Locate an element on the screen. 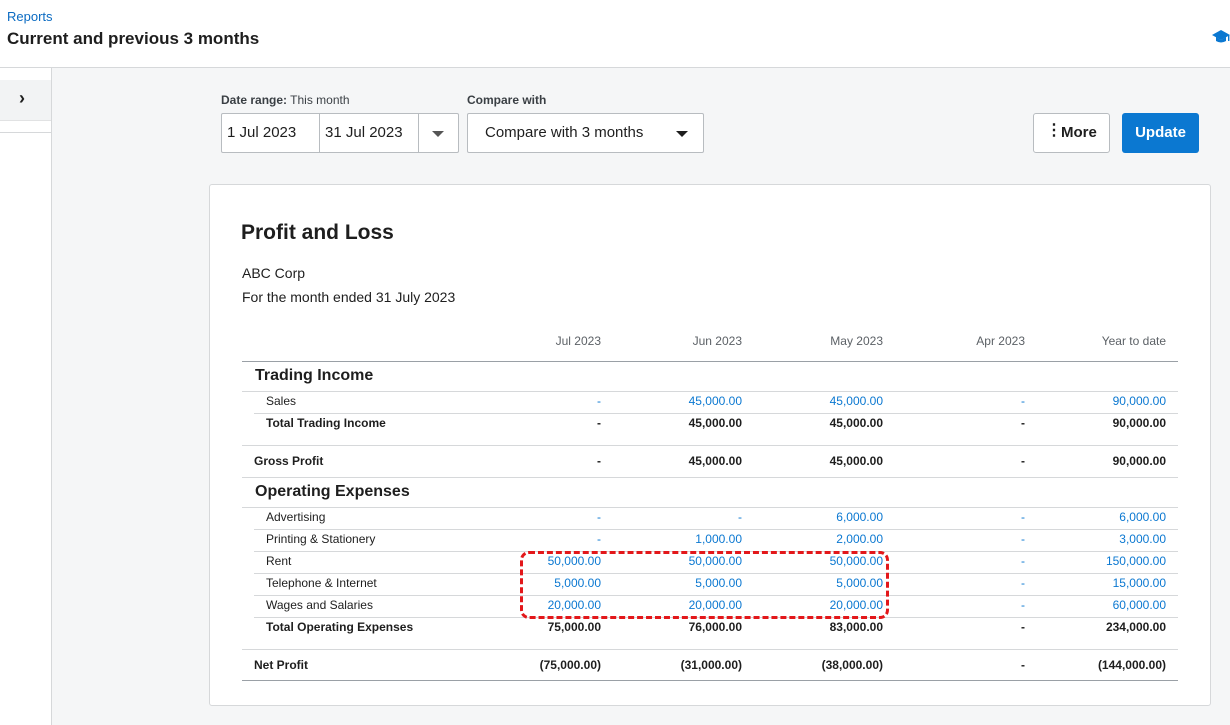 This screenshot has height=725, width=1230. row-label-total-trading-income: Total Trading Income is located at coordinates (326, 423).